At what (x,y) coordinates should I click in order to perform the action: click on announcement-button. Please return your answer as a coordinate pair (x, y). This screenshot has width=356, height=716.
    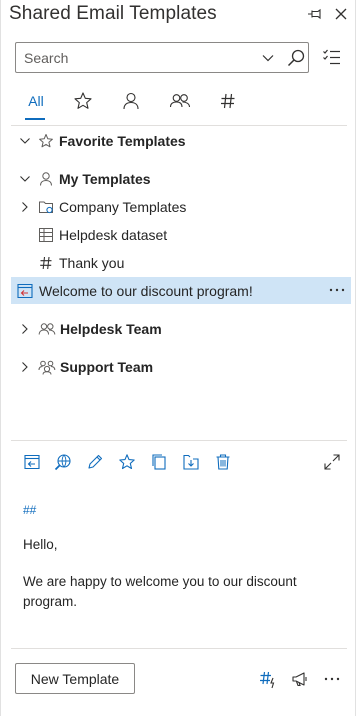
    Looking at the image, I should click on (300, 679).